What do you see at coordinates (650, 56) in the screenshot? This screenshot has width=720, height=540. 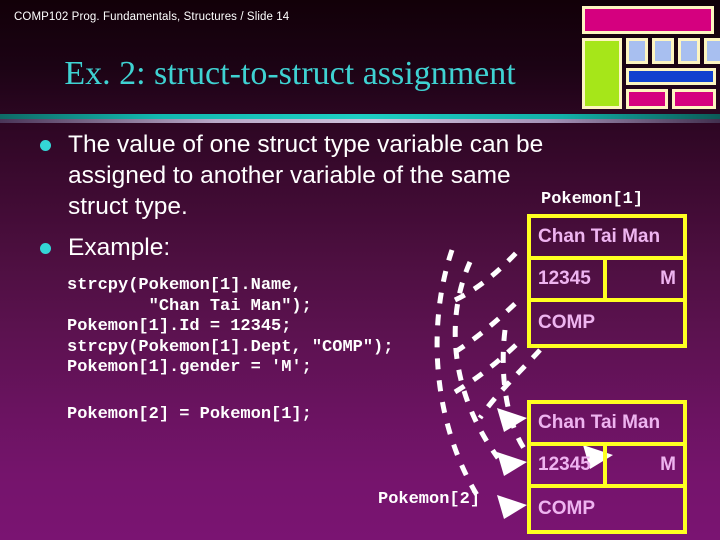 I see `slide-corner-graphic` at bounding box center [650, 56].